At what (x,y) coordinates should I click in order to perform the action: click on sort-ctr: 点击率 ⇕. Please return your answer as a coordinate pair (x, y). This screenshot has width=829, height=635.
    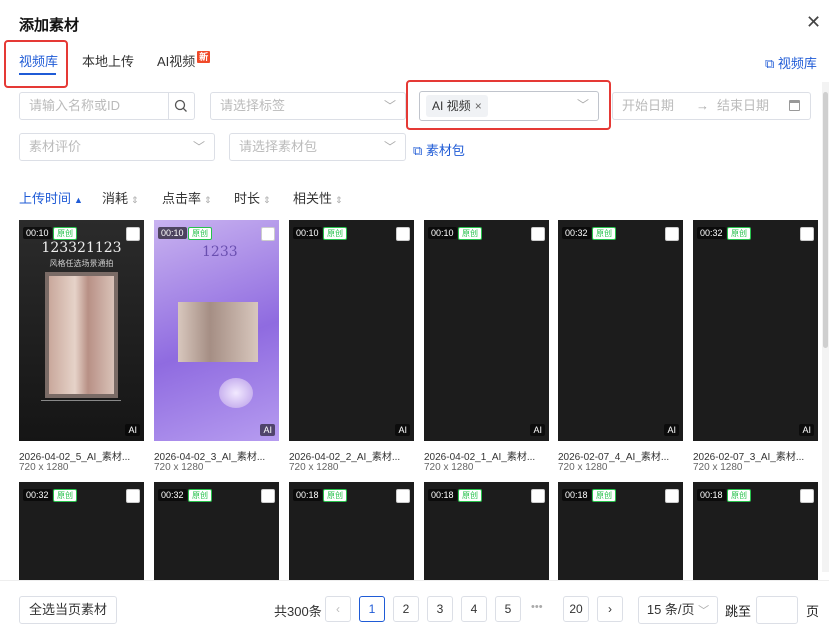
    Looking at the image, I should click on (187, 197).